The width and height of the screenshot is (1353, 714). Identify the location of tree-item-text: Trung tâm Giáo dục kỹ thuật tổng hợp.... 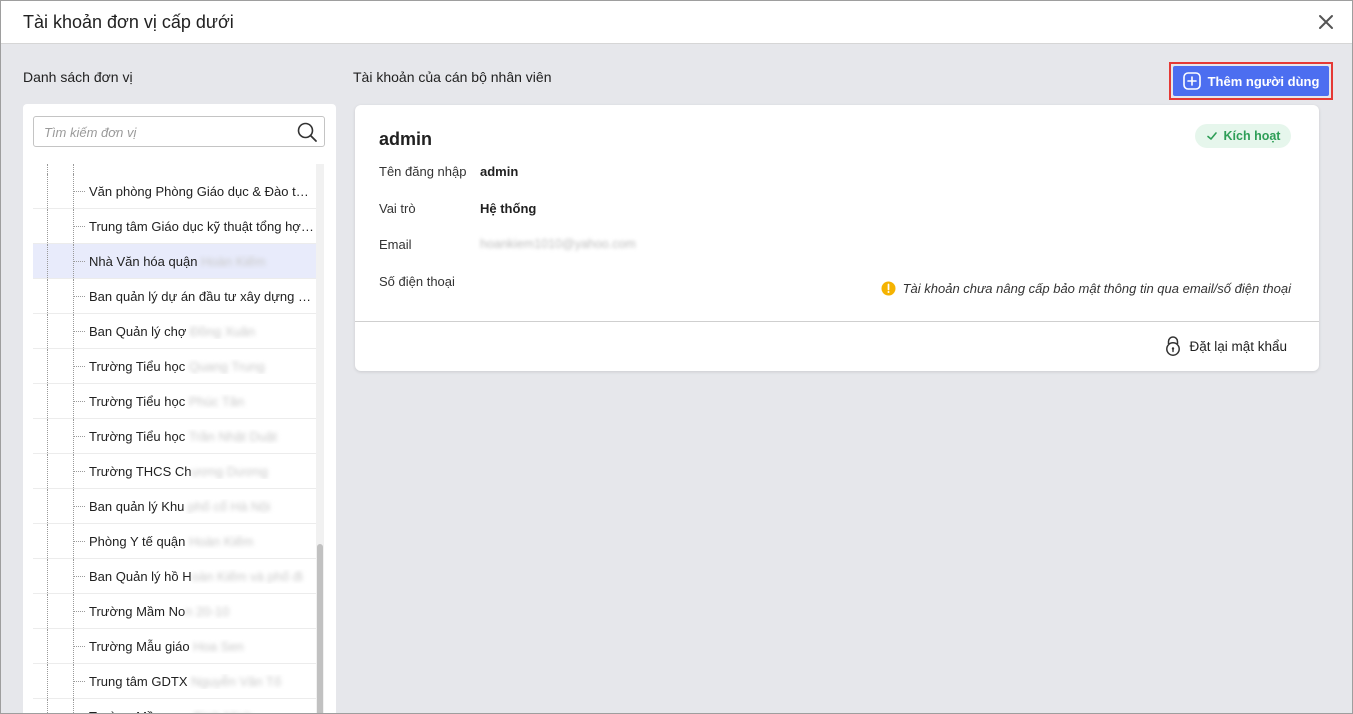
(202, 226).